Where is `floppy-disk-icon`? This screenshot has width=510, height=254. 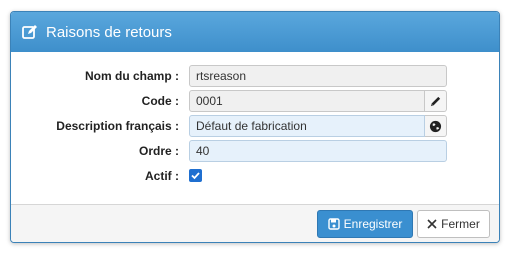
floppy-disk-icon is located at coordinates (333, 224).